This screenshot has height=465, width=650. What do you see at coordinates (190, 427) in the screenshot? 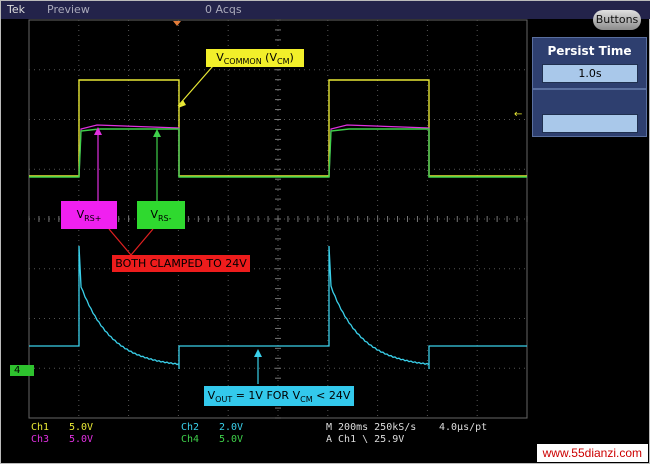
I see `ch2-name: Ch2` at bounding box center [190, 427].